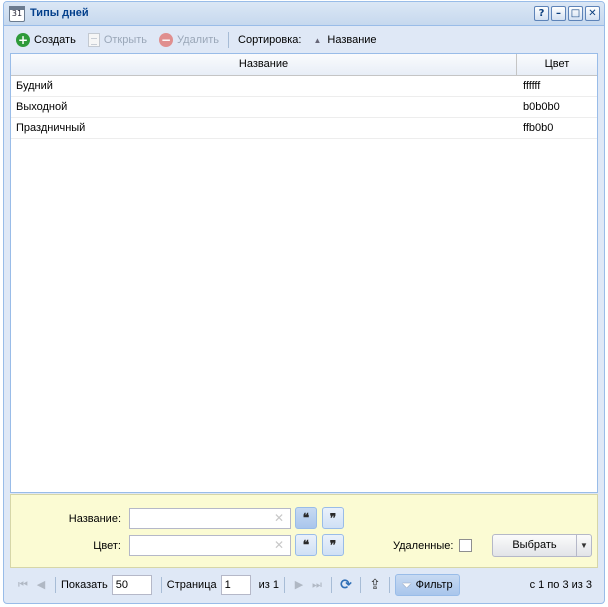  Describe the element at coordinates (23, 585) in the screenshot. I see `first-page-icon: ⏮` at that location.